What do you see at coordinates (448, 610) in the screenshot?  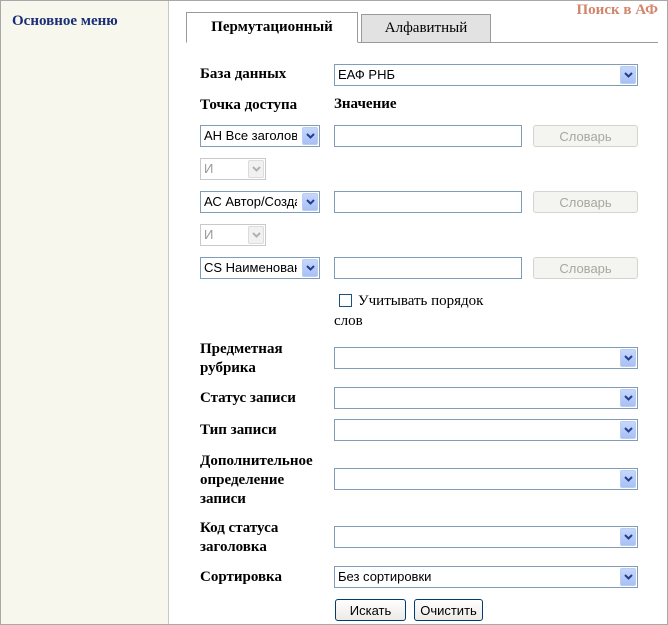 I see `clear-button: Очистить` at bounding box center [448, 610].